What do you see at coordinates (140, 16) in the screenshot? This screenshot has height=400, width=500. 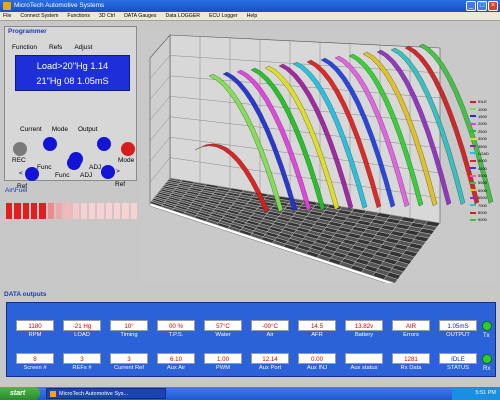 I see `menu-data-gauges: DATA Gauges` at bounding box center [140, 16].